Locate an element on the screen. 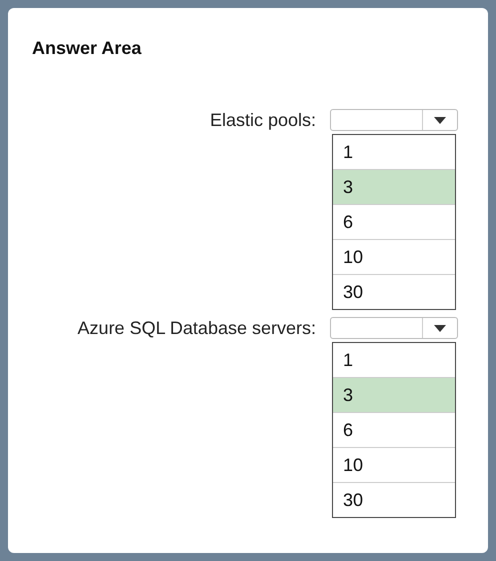  question-label: Elastic pools: is located at coordinates (262, 120).